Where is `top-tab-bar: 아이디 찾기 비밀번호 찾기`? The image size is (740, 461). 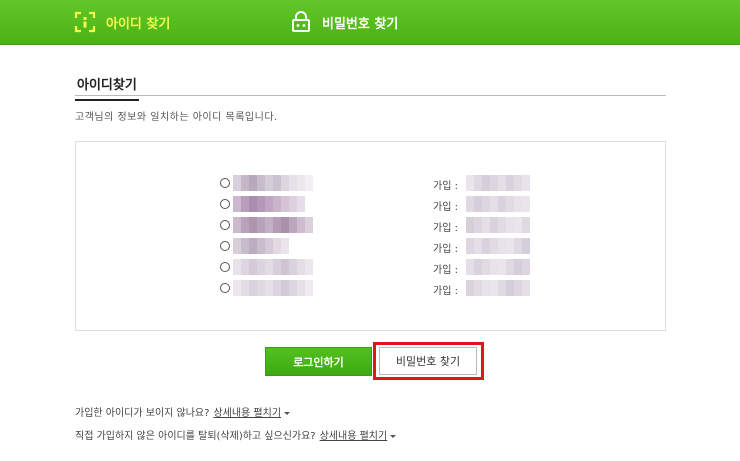 top-tab-bar: 아이디 찾기 비밀번호 찾기 is located at coordinates (370, 22).